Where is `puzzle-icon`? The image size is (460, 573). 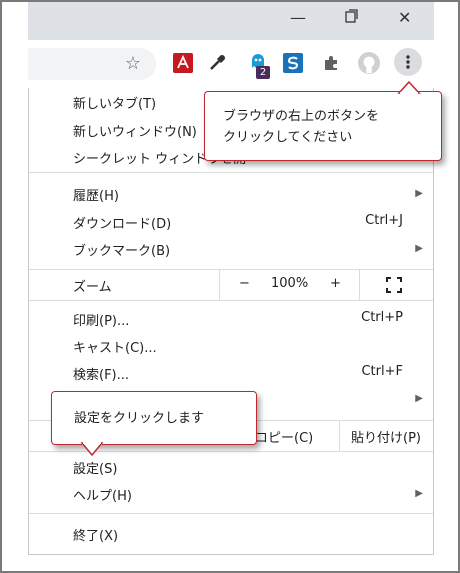
puzzle-icon is located at coordinates (331, 63).